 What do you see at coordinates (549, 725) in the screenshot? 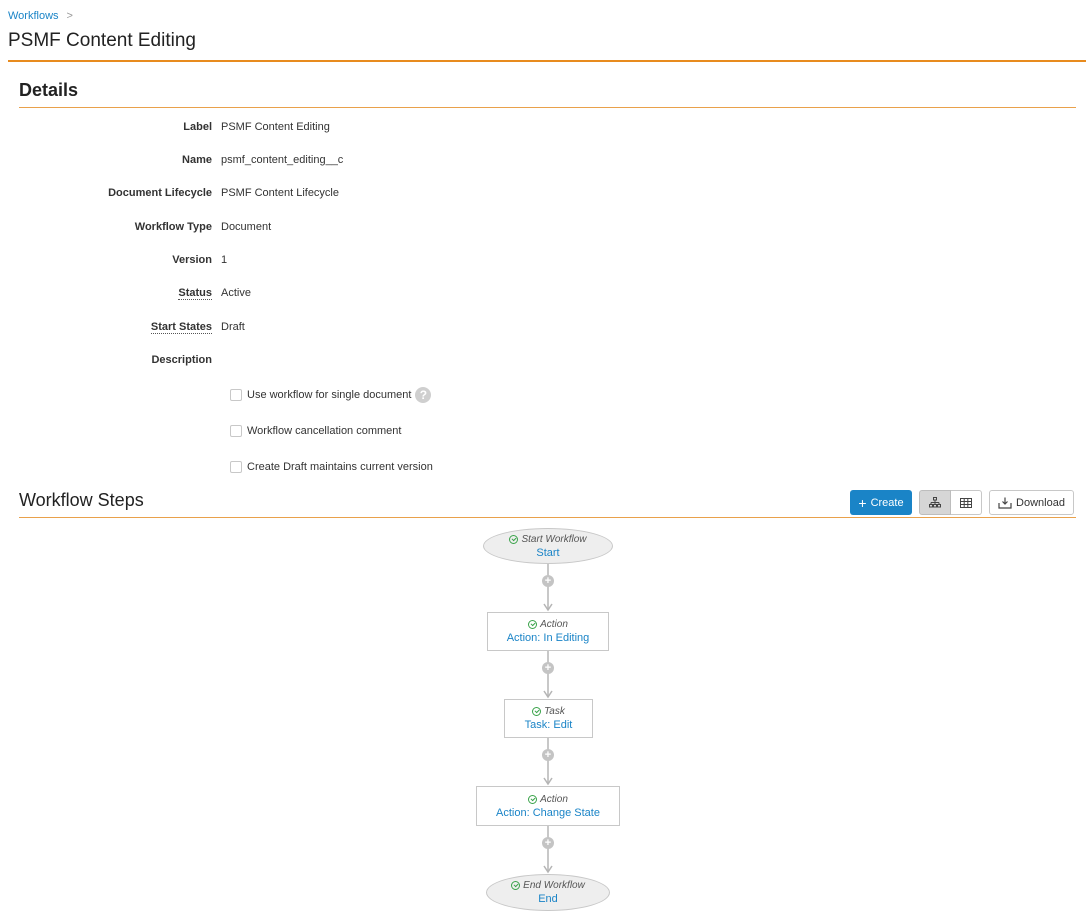
I see `node-name-link: Task: Edit` at bounding box center [549, 725].